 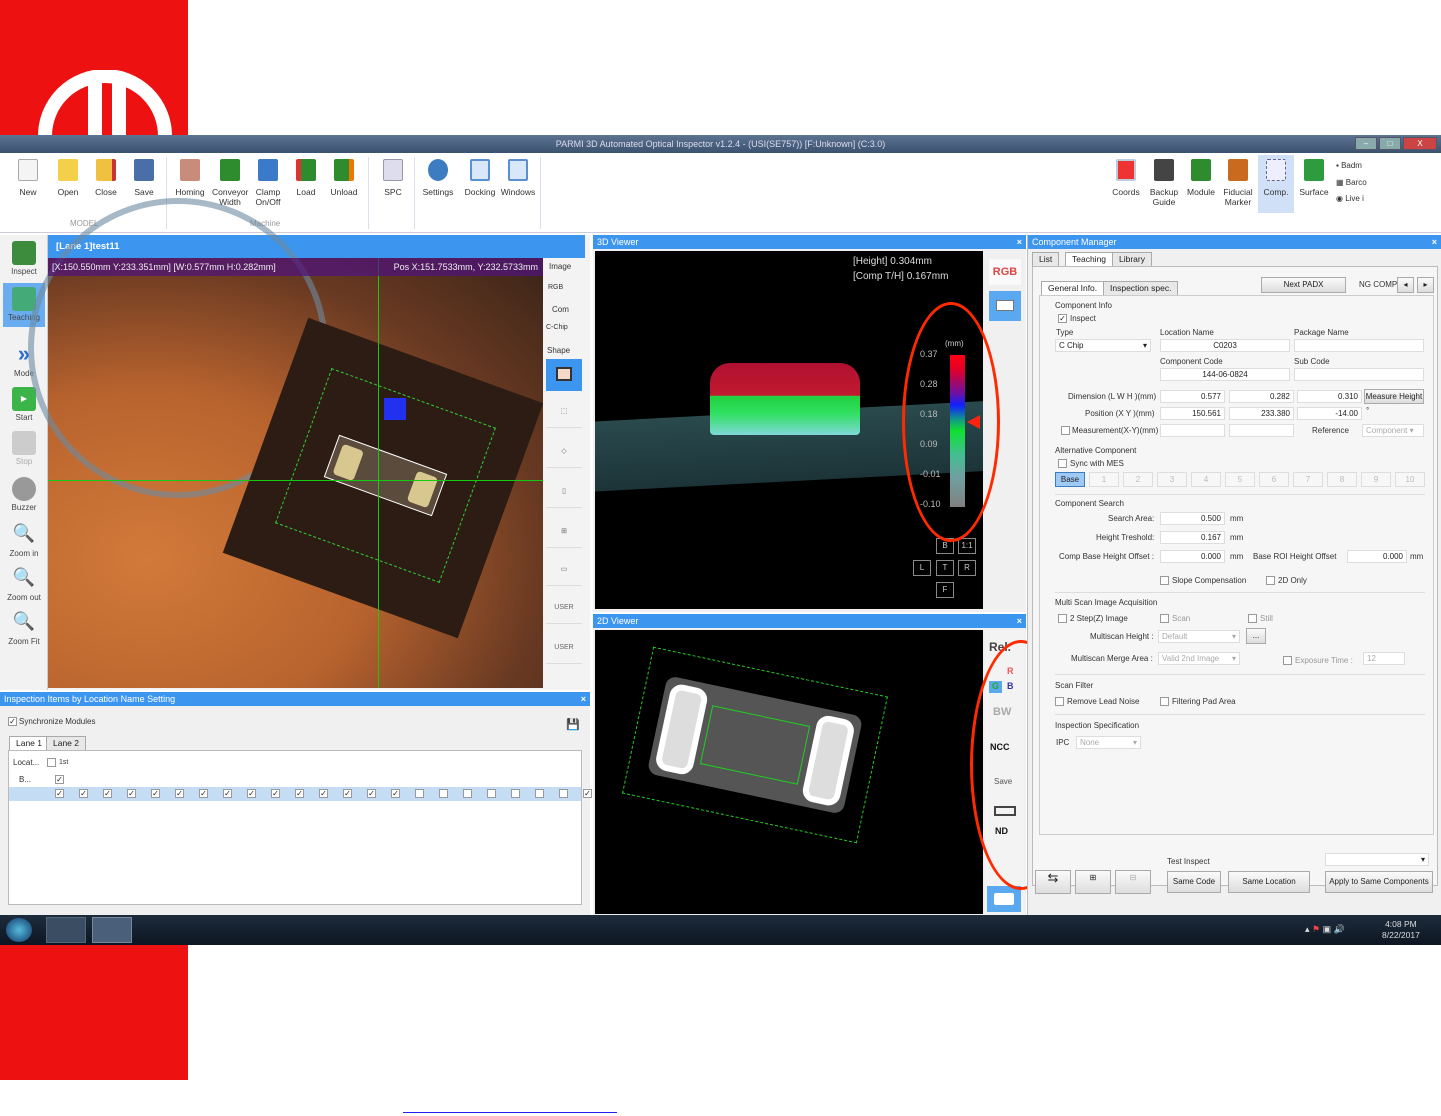 What do you see at coordinates (1138, 479) in the screenshot?
I see `alt-component-button: 2` at bounding box center [1138, 479].